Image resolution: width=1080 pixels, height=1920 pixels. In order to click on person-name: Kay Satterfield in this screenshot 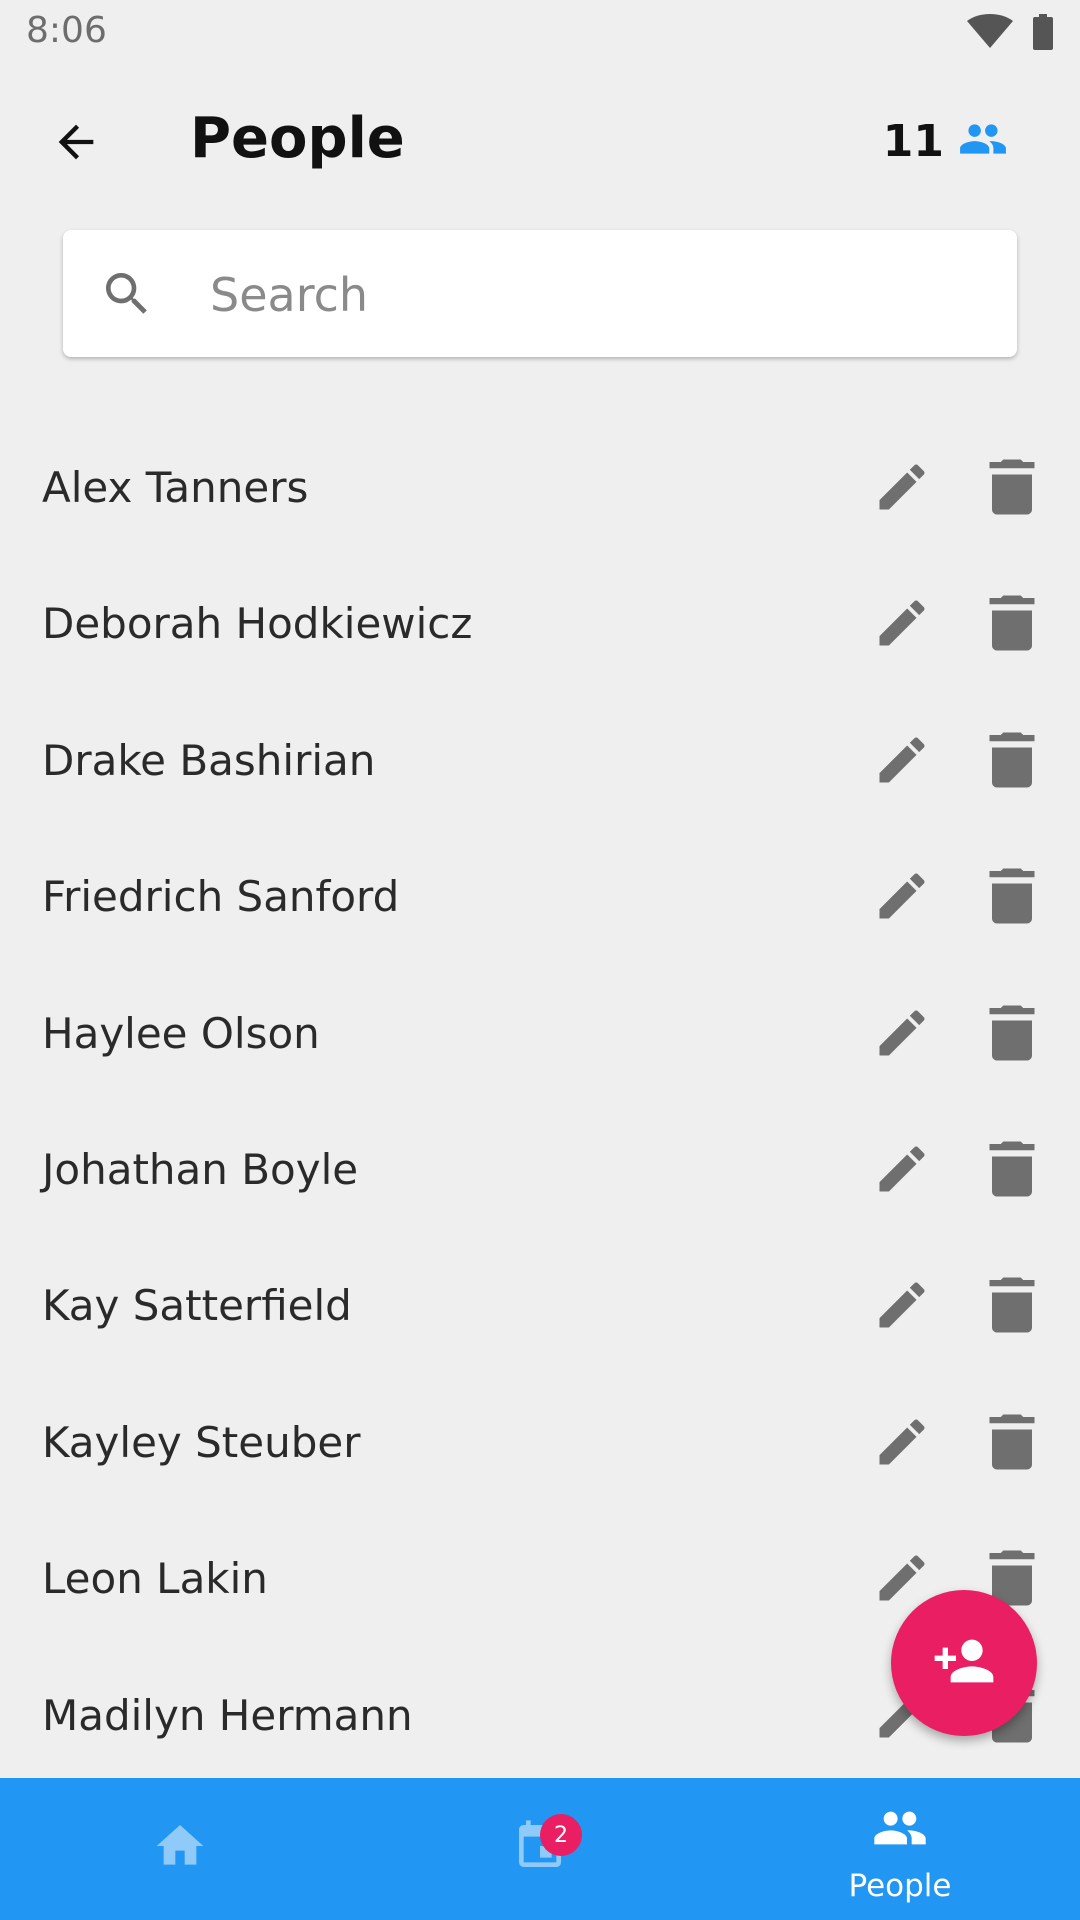, I will do `click(197, 1306)`.